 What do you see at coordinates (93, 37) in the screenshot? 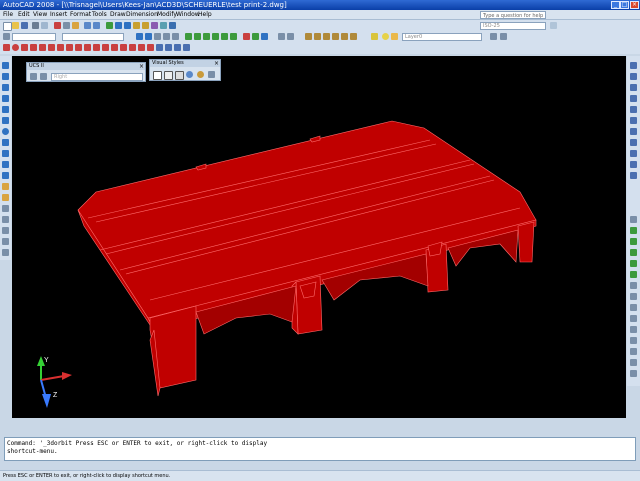
I see `ucs-combo` at bounding box center [93, 37].